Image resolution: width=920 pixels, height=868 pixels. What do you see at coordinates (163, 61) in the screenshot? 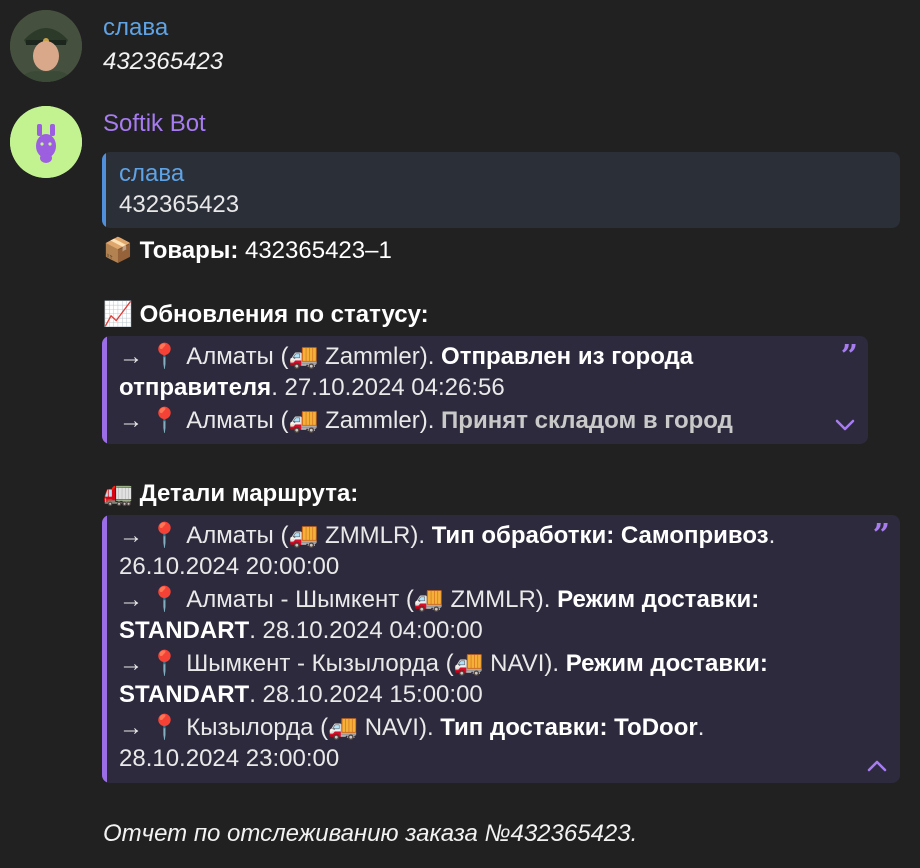
I see `user-message-text: 432365423` at bounding box center [163, 61].